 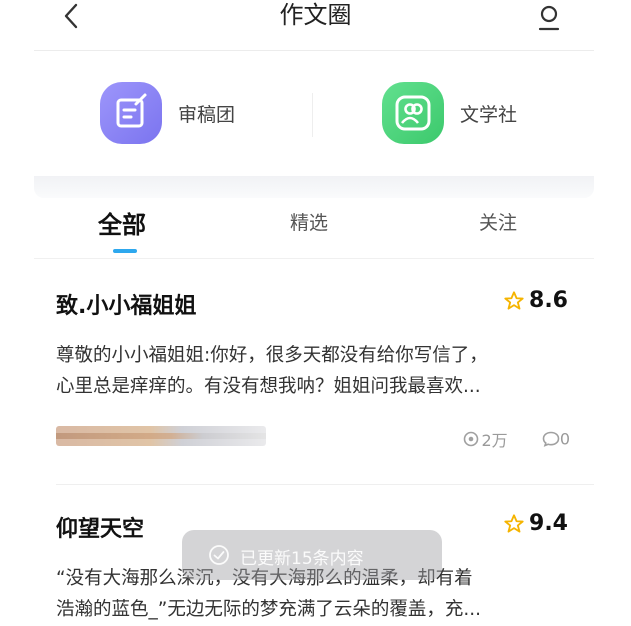 I want to click on score-value: 8.6, so click(x=548, y=300).